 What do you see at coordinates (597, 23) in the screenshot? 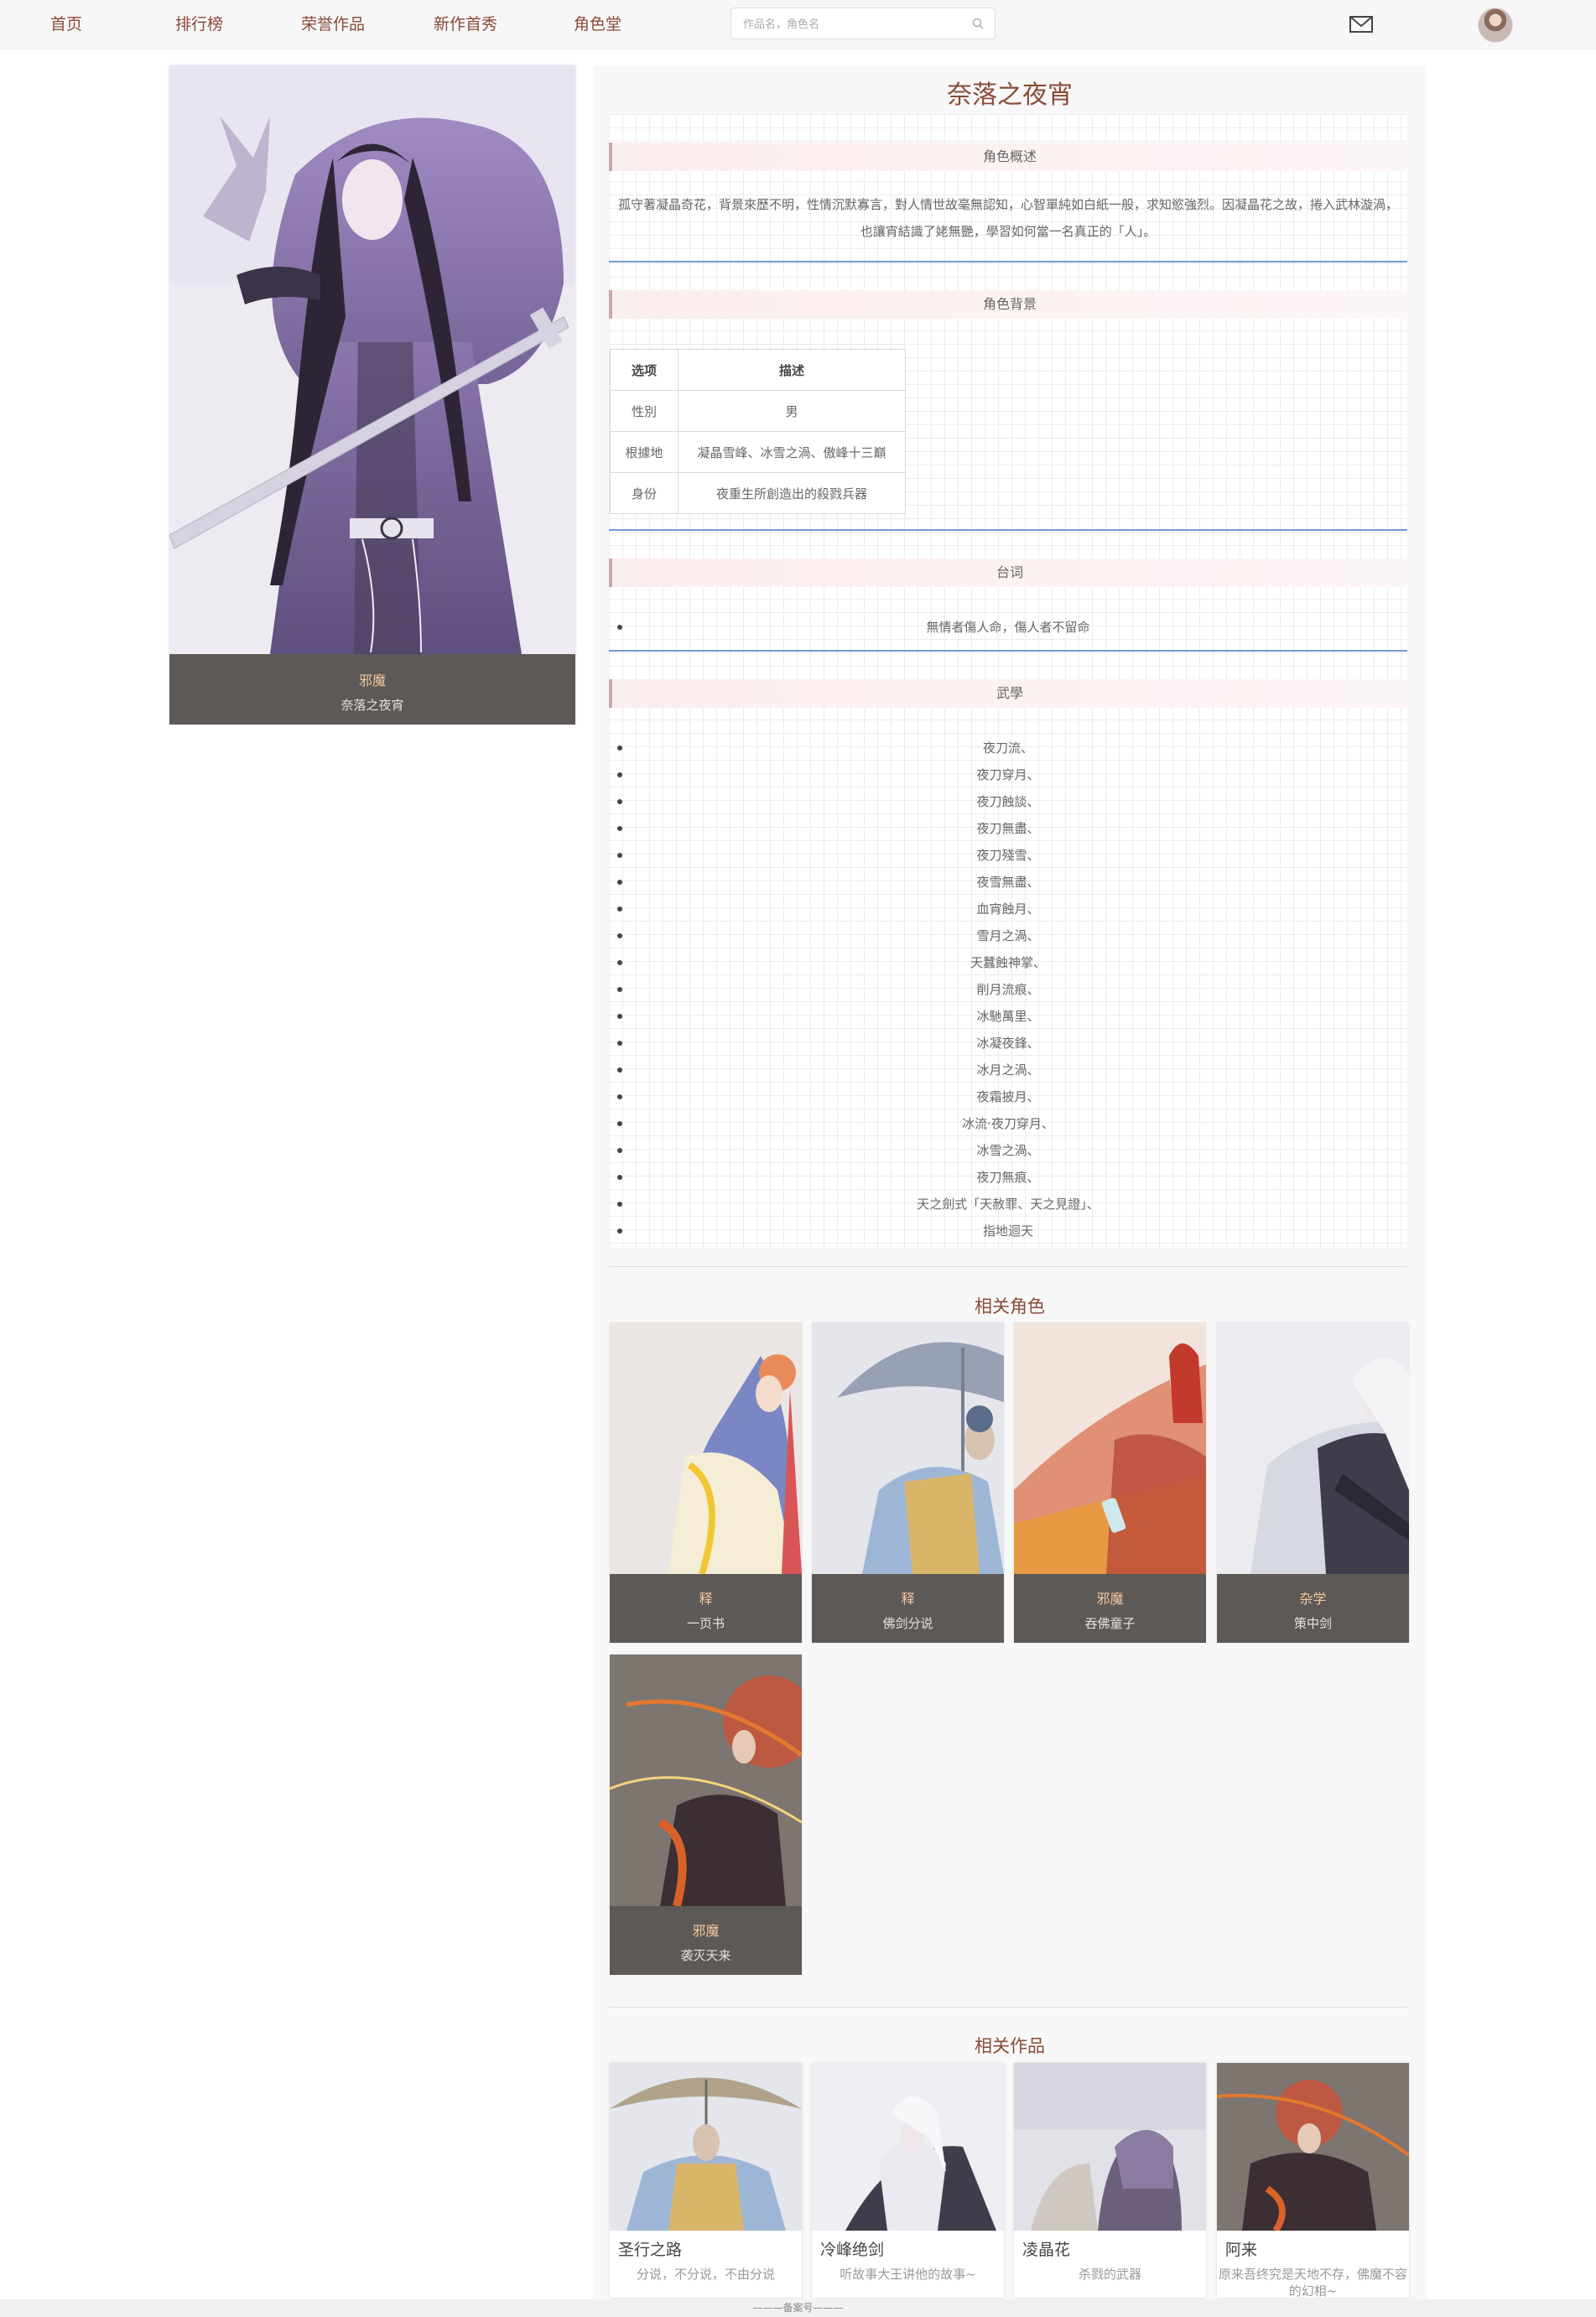
I see `nav-character-hall: 角色堂` at bounding box center [597, 23].